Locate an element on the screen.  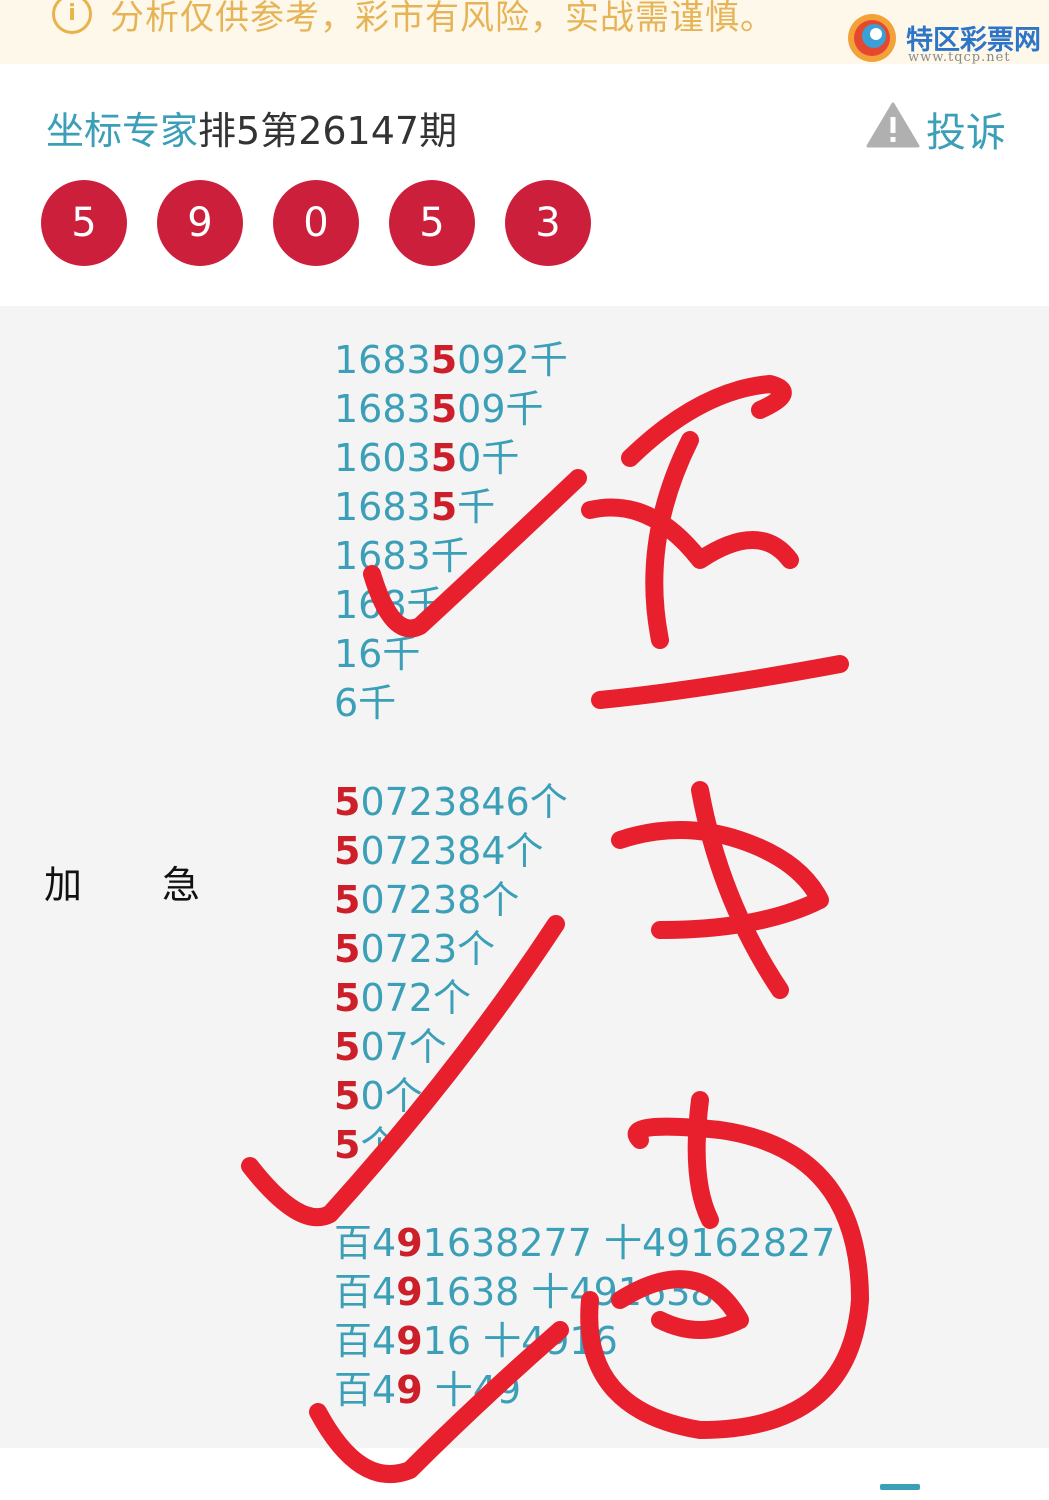
result-ball: 0 is located at coordinates (316, 223).